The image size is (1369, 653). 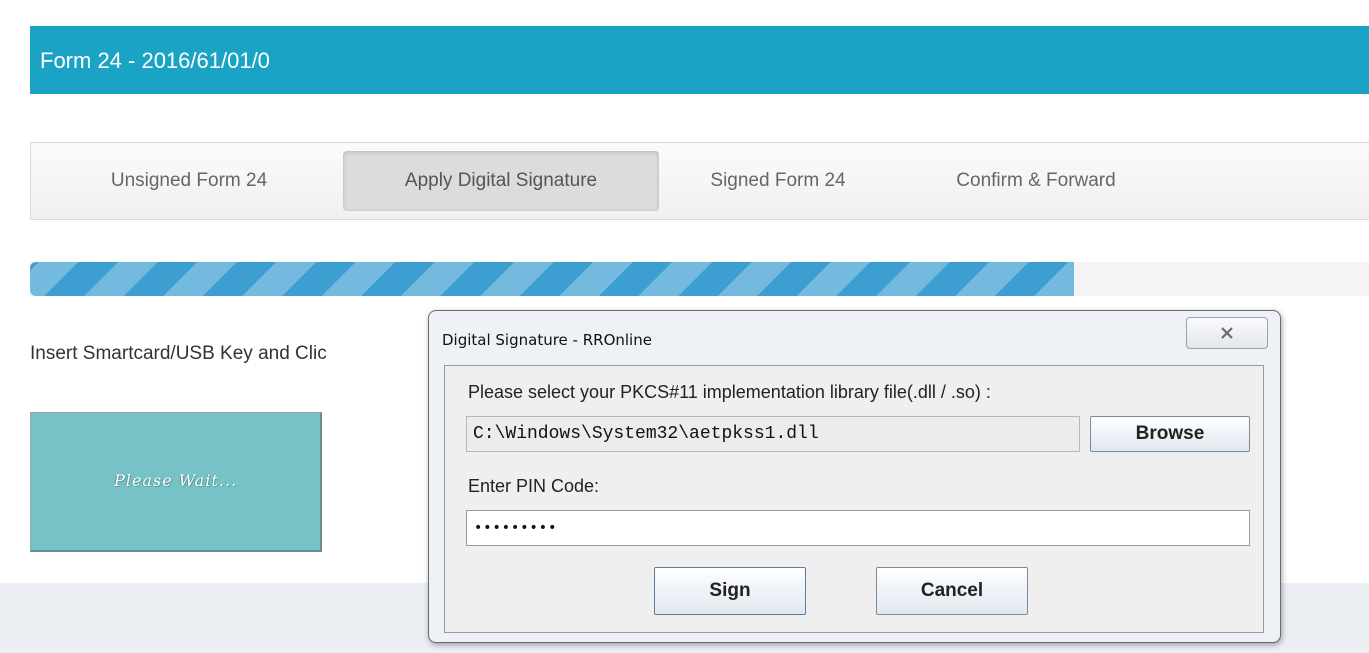 What do you see at coordinates (773, 434) in the screenshot?
I see `library-path-field: C:\Windows\System32\aetpkss1.dll` at bounding box center [773, 434].